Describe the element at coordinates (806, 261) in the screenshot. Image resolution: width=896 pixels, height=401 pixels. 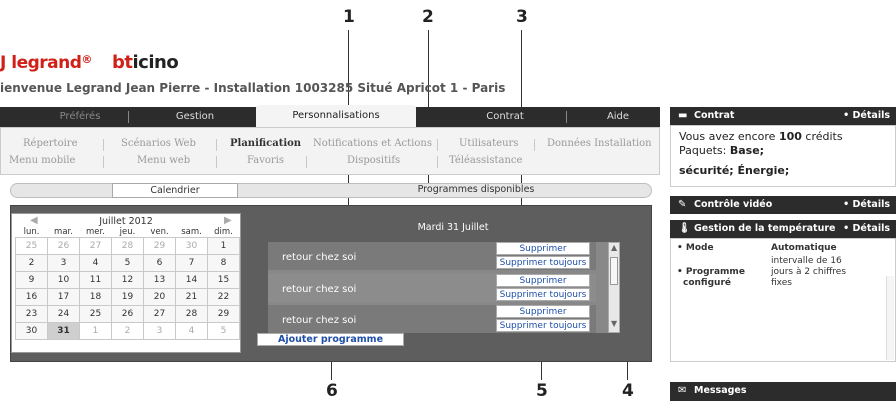
I see `program-value: intervalle de 16` at that location.